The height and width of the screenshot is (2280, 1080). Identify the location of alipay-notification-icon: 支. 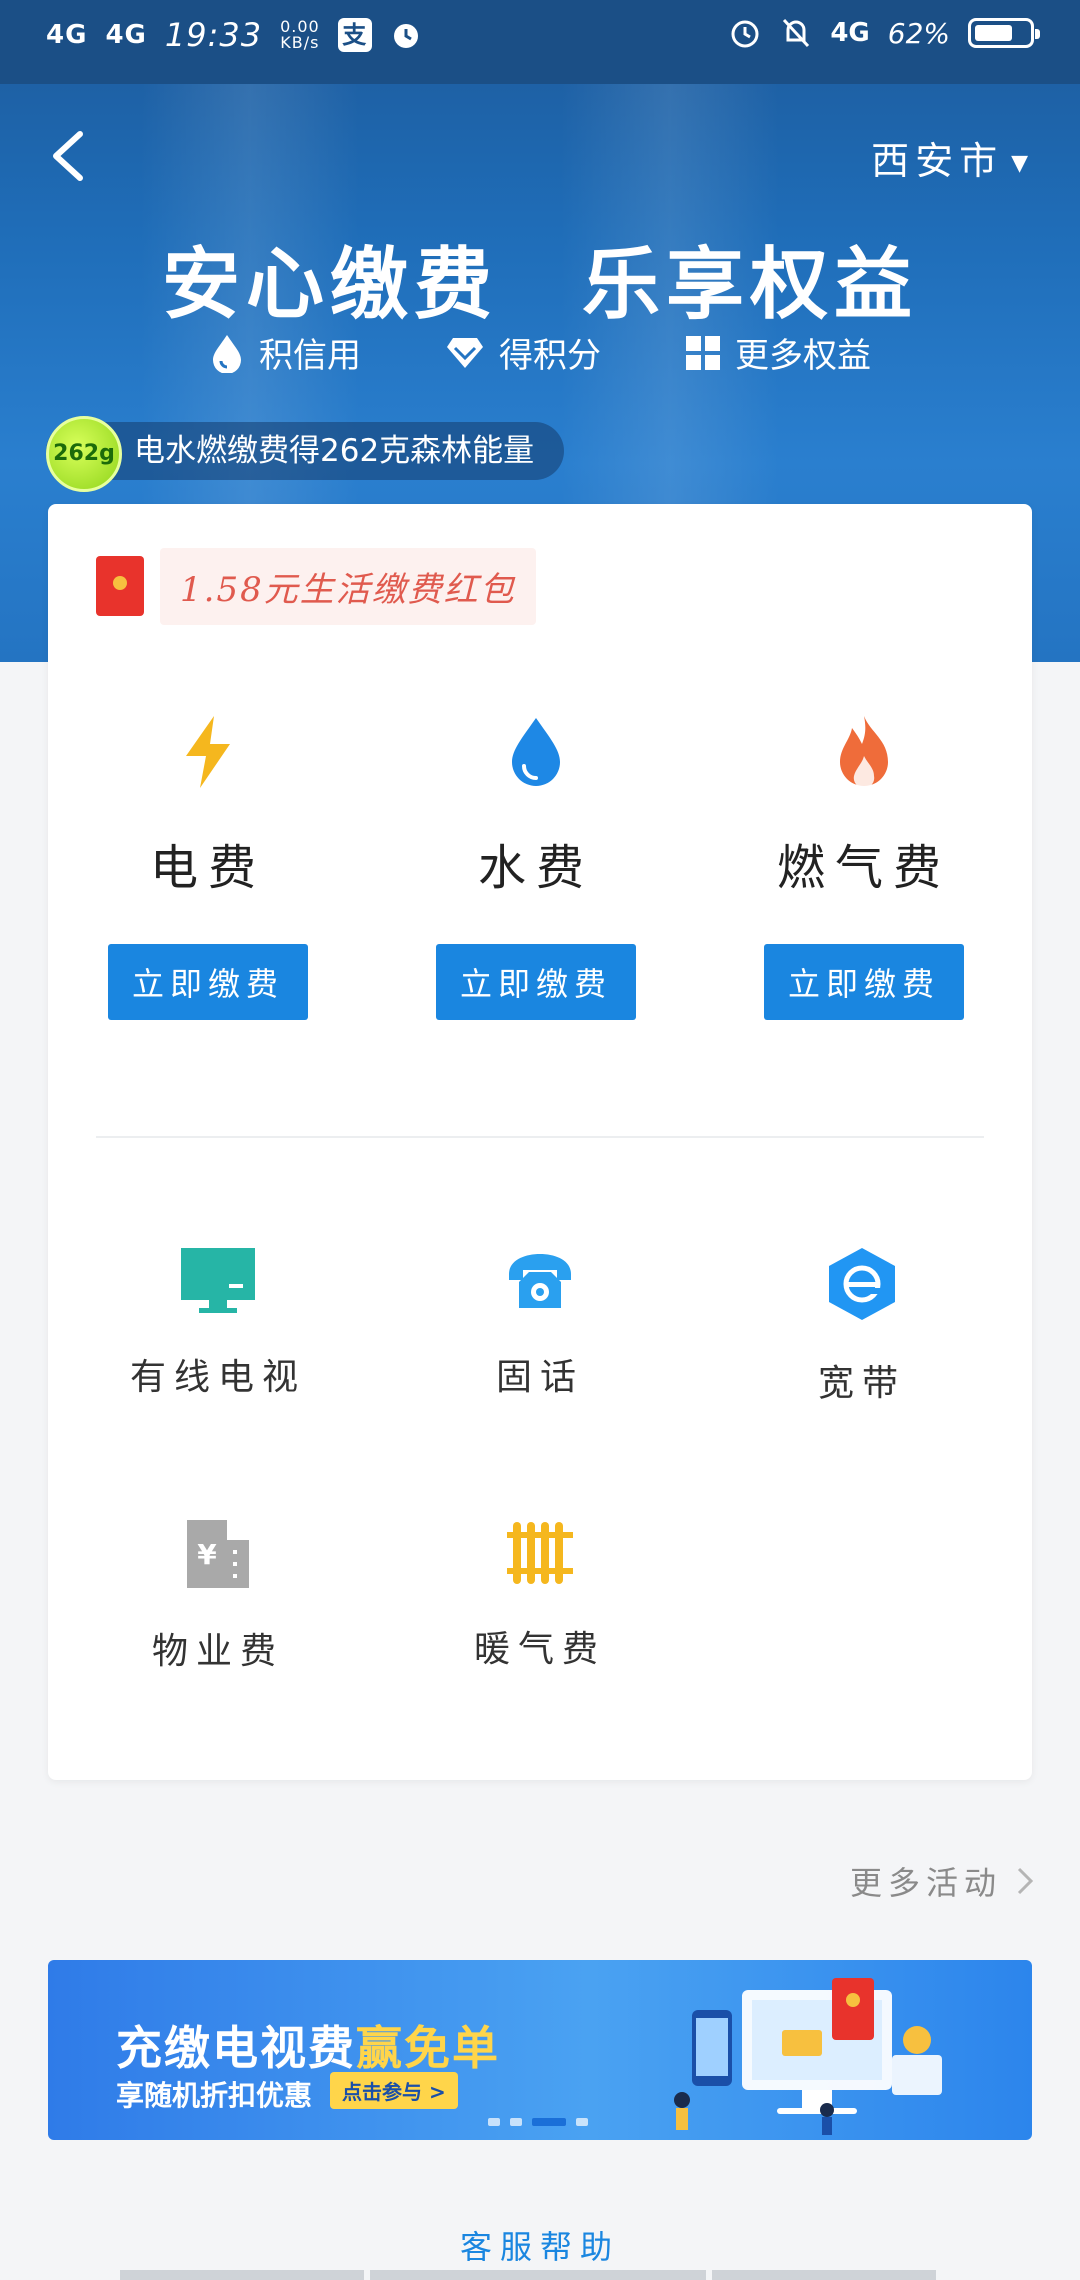
(354, 35).